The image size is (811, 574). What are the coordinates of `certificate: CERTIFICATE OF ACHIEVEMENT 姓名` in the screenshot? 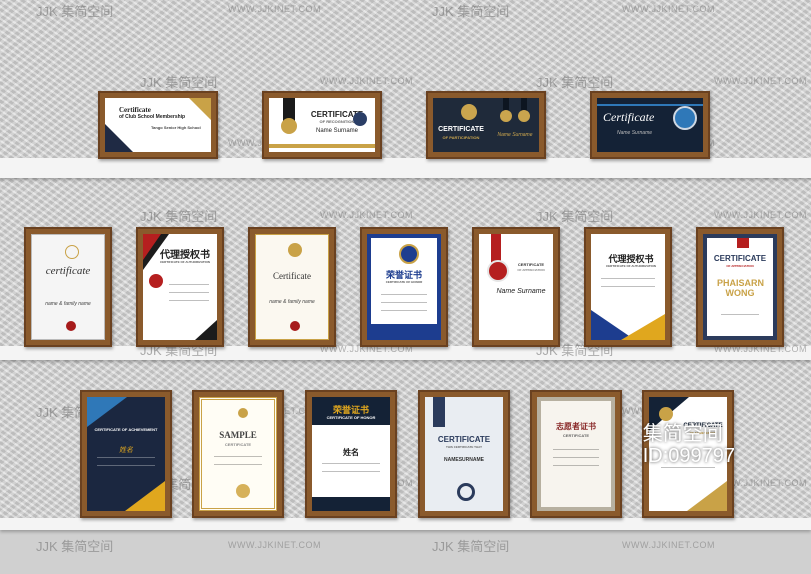 It's located at (126, 454).